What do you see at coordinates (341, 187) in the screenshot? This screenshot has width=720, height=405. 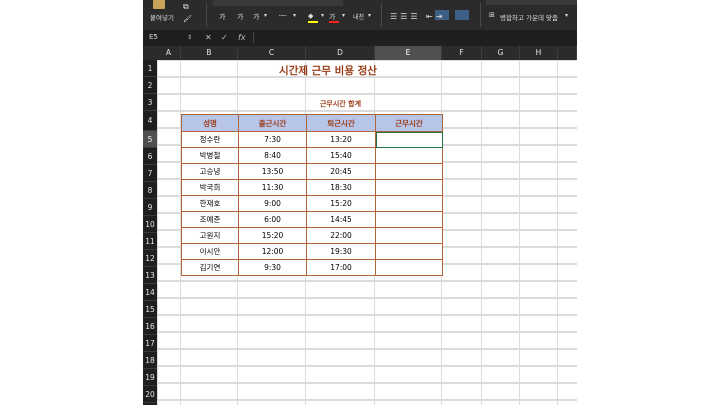 I see `cell-clock-out: 18:30` at bounding box center [341, 187].